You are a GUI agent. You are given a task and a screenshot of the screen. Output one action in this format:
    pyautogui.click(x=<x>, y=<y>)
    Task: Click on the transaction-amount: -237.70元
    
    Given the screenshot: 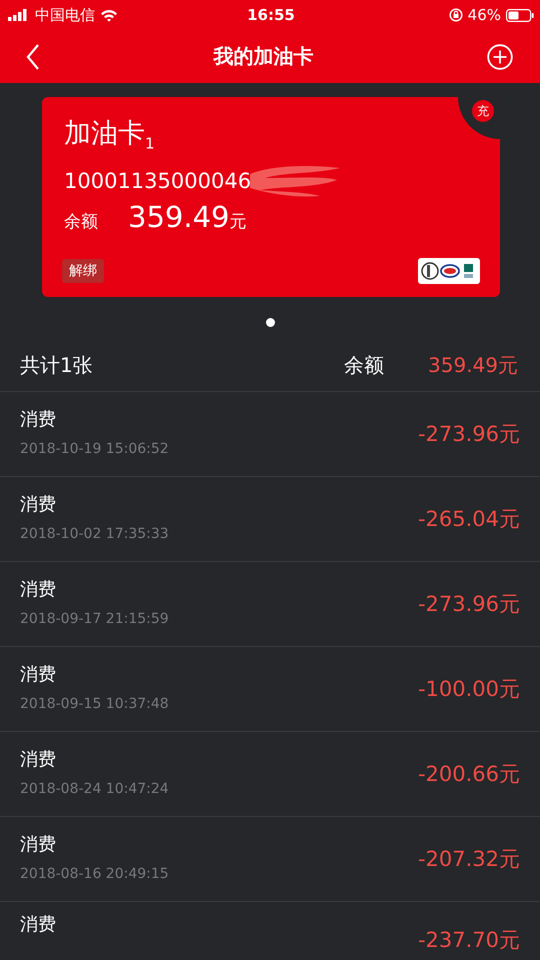 What is the action you would take?
    pyautogui.click(x=469, y=940)
    